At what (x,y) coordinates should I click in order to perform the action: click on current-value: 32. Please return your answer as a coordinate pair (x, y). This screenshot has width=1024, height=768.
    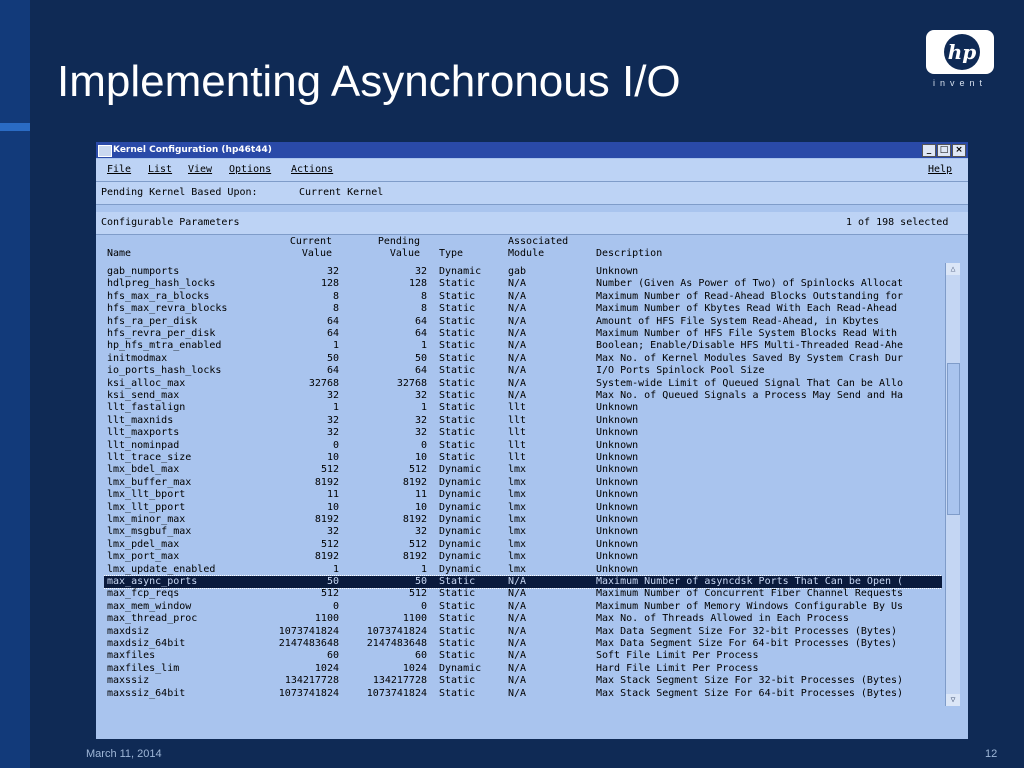
    Looking at the image, I should click on (332, 271).